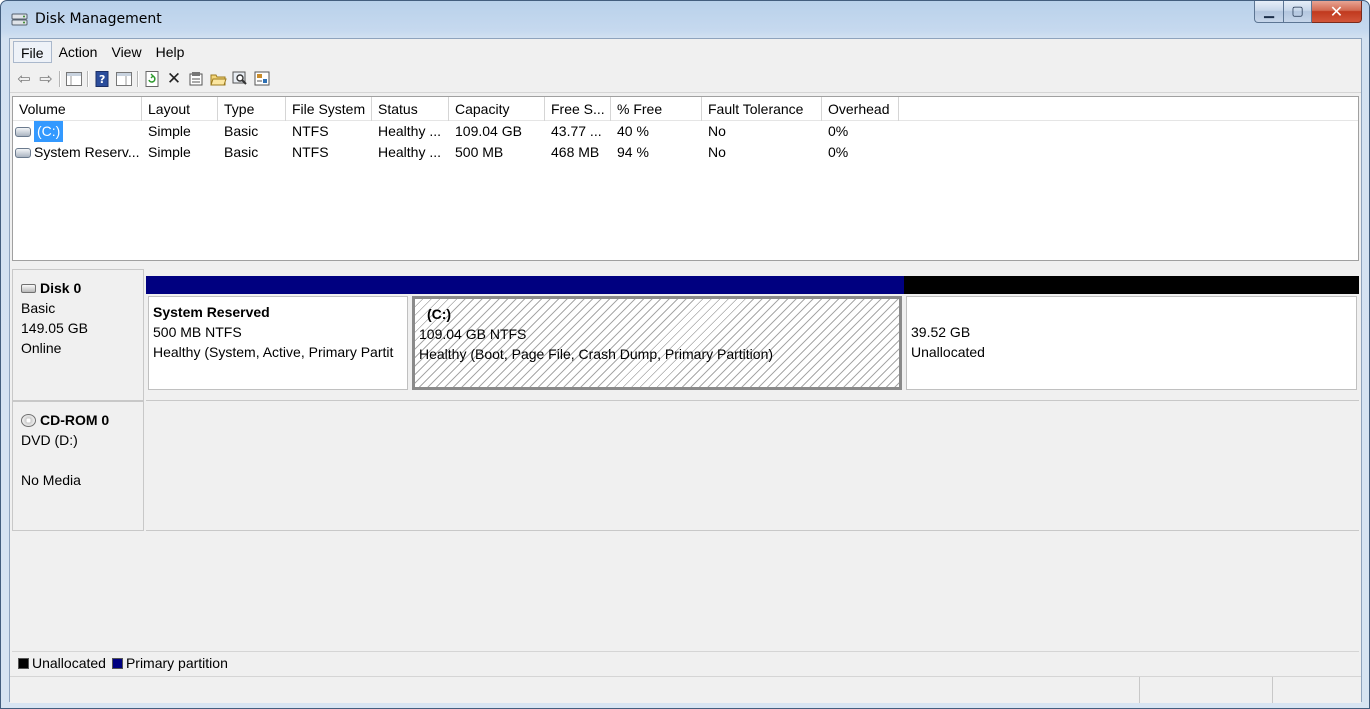  What do you see at coordinates (860, 109) in the screenshot?
I see `column-header-overhead: Overhead` at bounding box center [860, 109].